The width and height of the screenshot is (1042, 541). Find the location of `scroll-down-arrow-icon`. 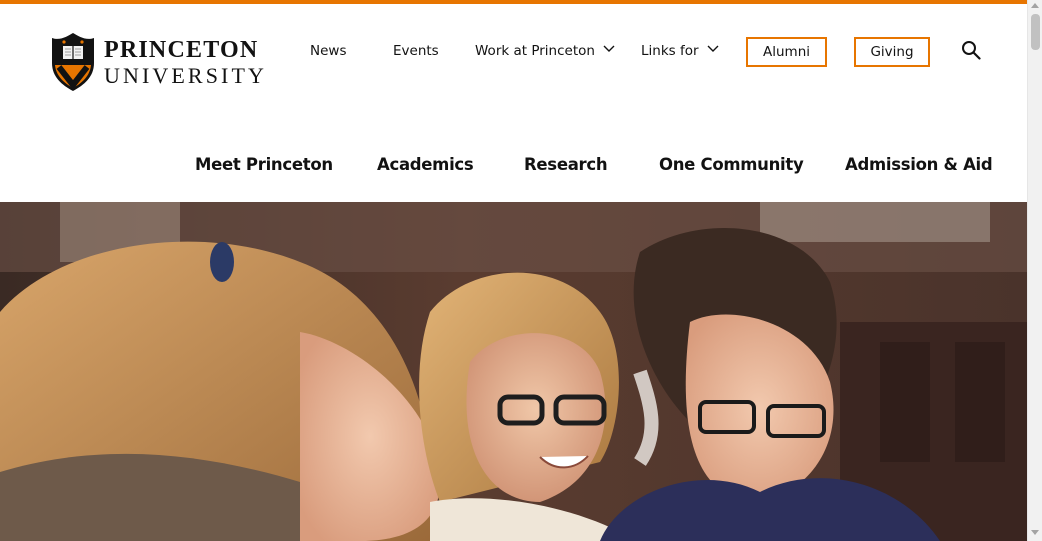

scroll-down-arrow-icon is located at coordinates (1035, 532).